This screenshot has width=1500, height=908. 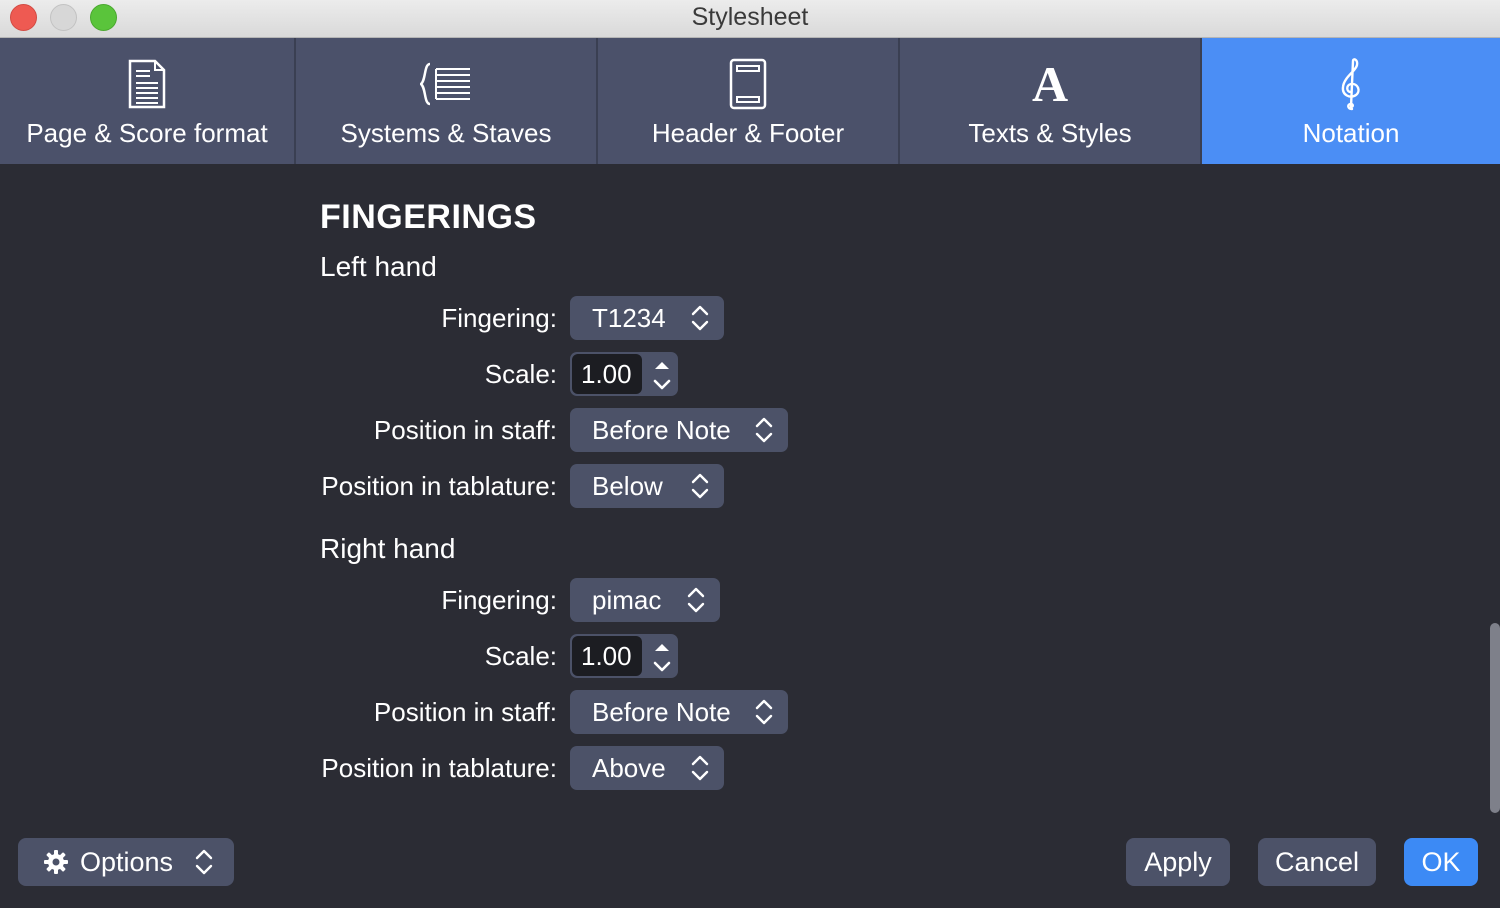 I want to click on apply-button: Apply, so click(x=1178, y=862).